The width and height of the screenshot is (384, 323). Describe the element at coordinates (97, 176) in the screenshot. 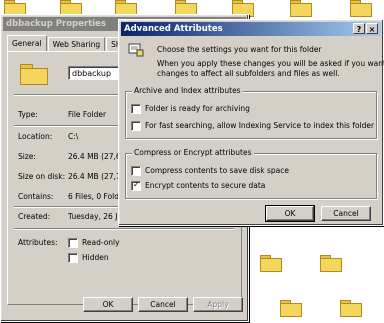

I see `size-on-disk-value: 26.4 MB (27,70` at that location.